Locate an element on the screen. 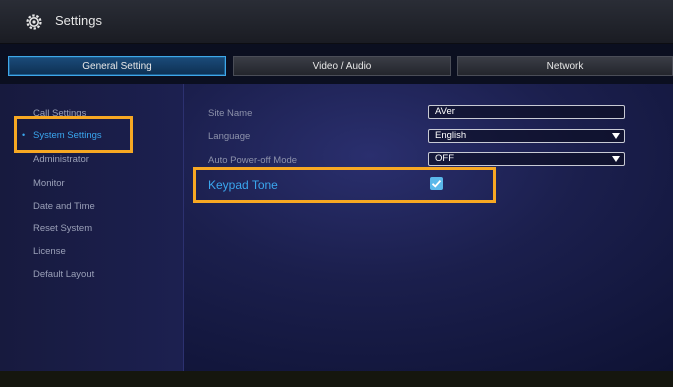 This screenshot has height=387, width=673. auto-power-off-label: Auto Power-off Mode is located at coordinates (253, 160).